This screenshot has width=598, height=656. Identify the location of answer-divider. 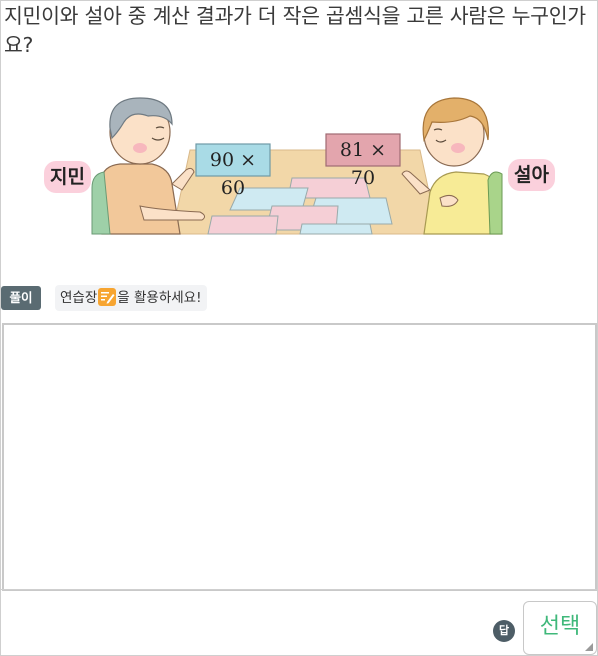
(299, 589).